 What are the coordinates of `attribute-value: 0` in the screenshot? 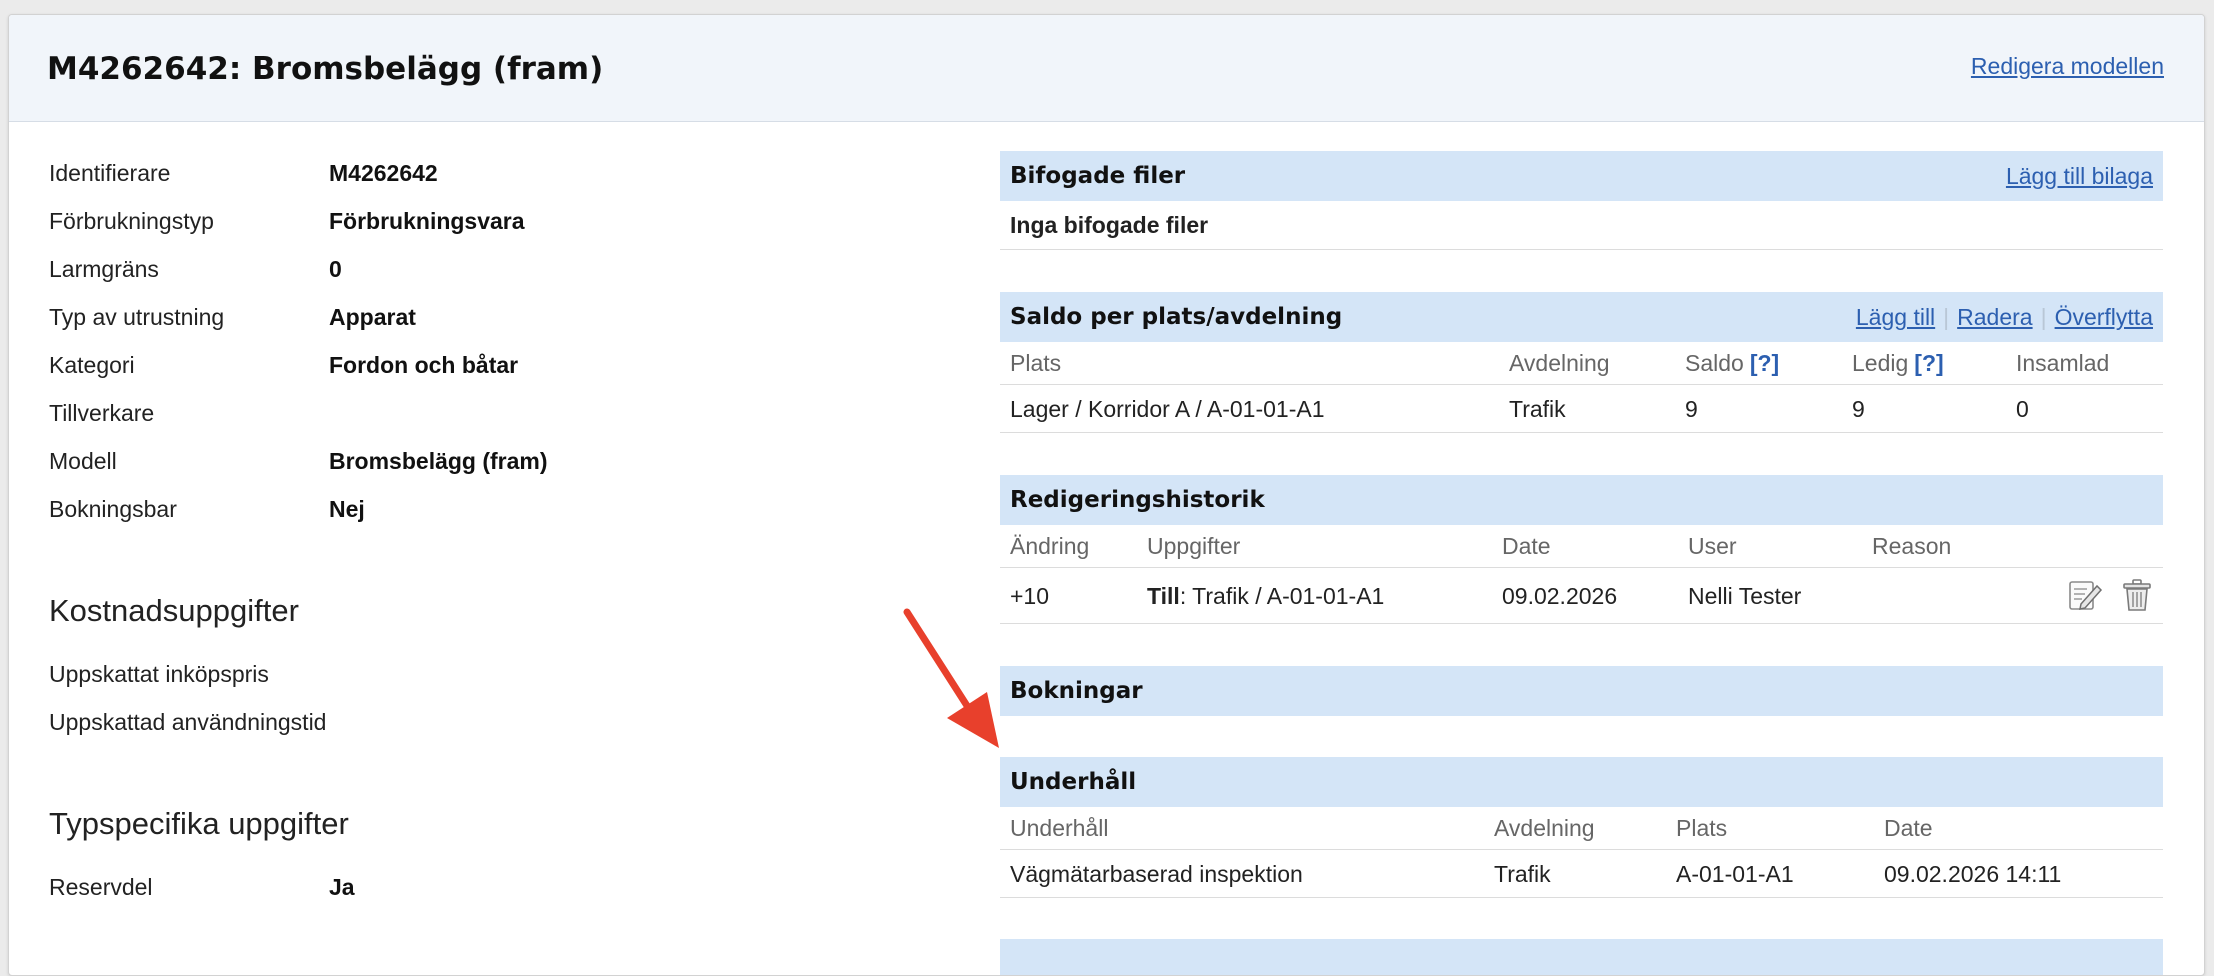 It's located at (335, 269).